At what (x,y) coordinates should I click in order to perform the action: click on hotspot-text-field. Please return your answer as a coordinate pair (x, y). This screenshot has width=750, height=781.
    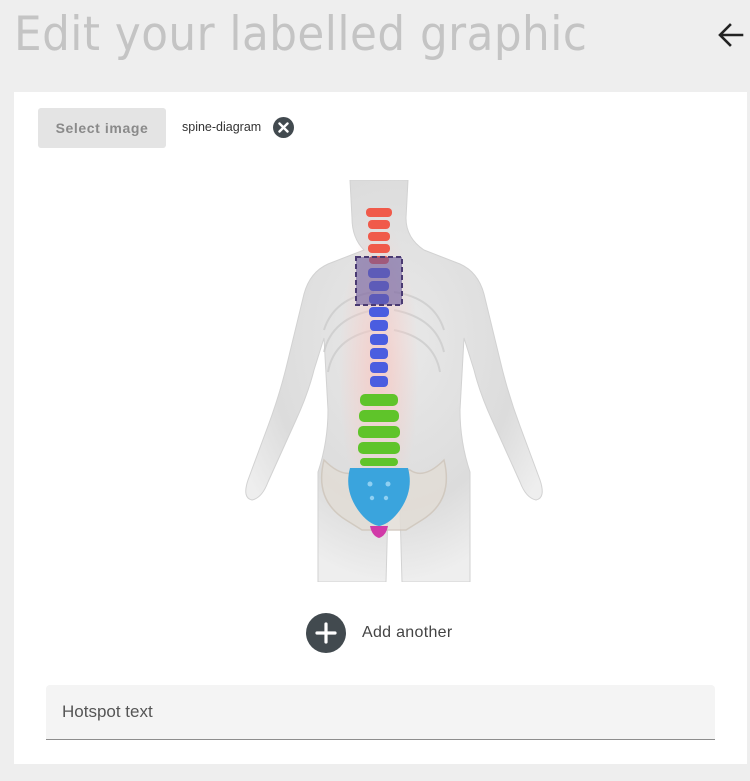
    Looking at the image, I should click on (380, 712).